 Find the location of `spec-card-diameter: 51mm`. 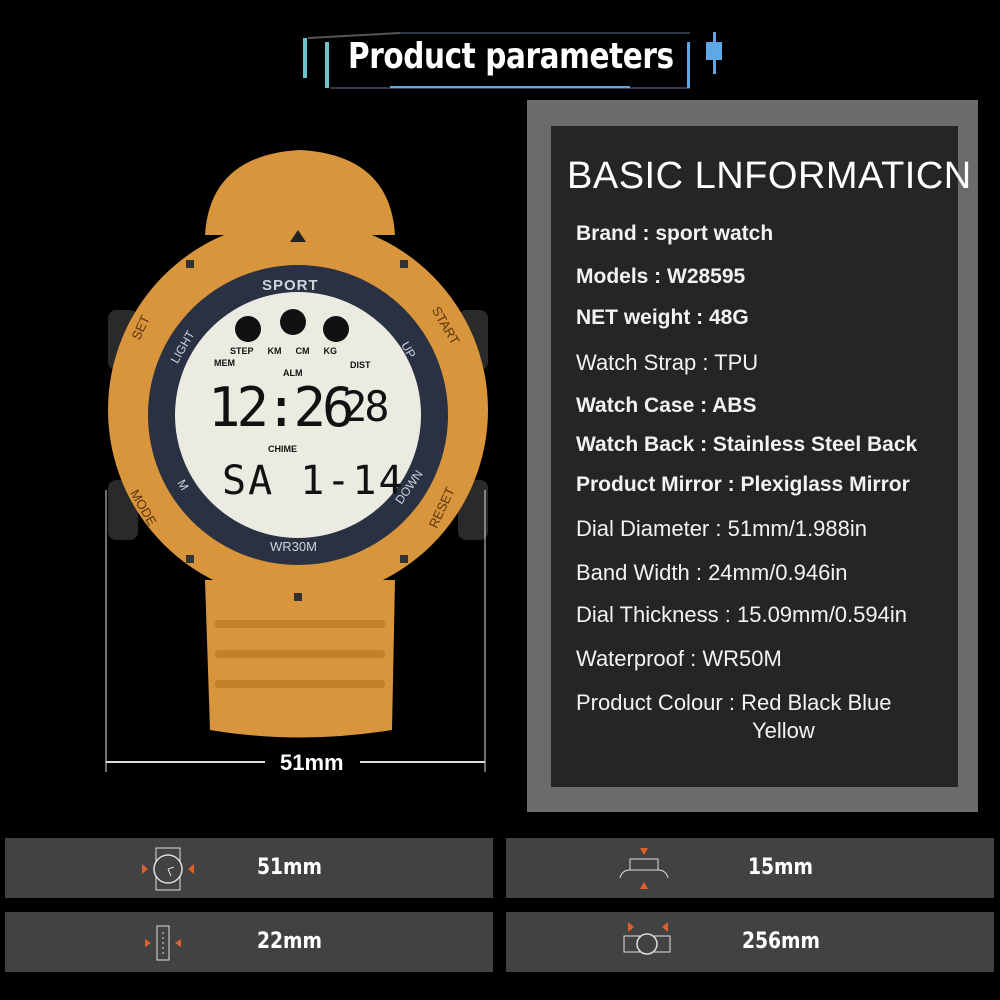

spec-card-diameter: 51mm is located at coordinates (249, 868).